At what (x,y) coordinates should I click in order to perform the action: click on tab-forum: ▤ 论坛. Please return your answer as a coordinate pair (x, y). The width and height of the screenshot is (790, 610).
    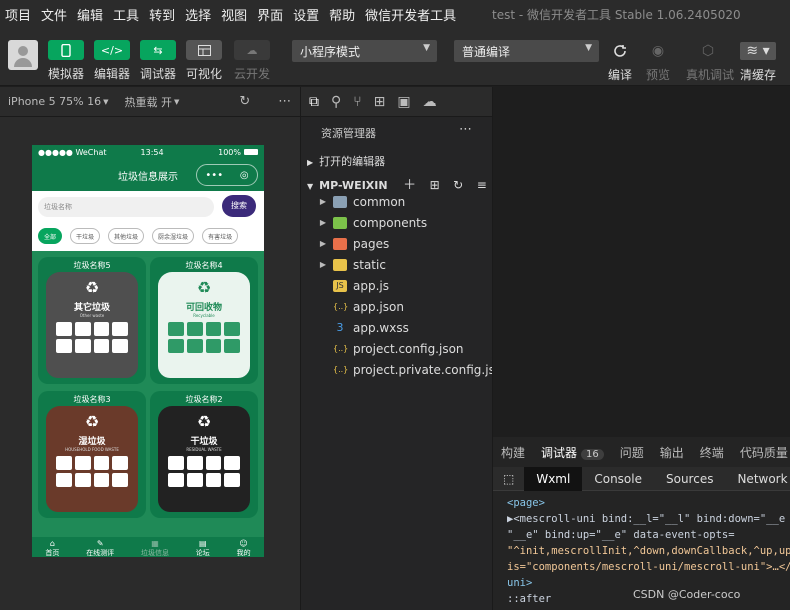
    Looking at the image, I should click on (203, 547).